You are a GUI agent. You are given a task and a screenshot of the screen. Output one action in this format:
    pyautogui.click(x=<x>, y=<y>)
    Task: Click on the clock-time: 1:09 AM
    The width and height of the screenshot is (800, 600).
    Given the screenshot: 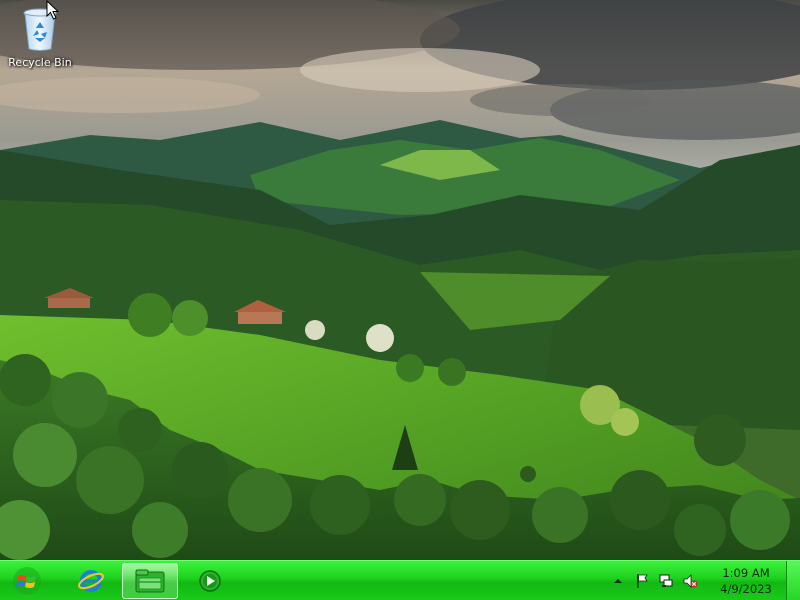 What is the action you would take?
    pyautogui.click(x=746, y=573)
    